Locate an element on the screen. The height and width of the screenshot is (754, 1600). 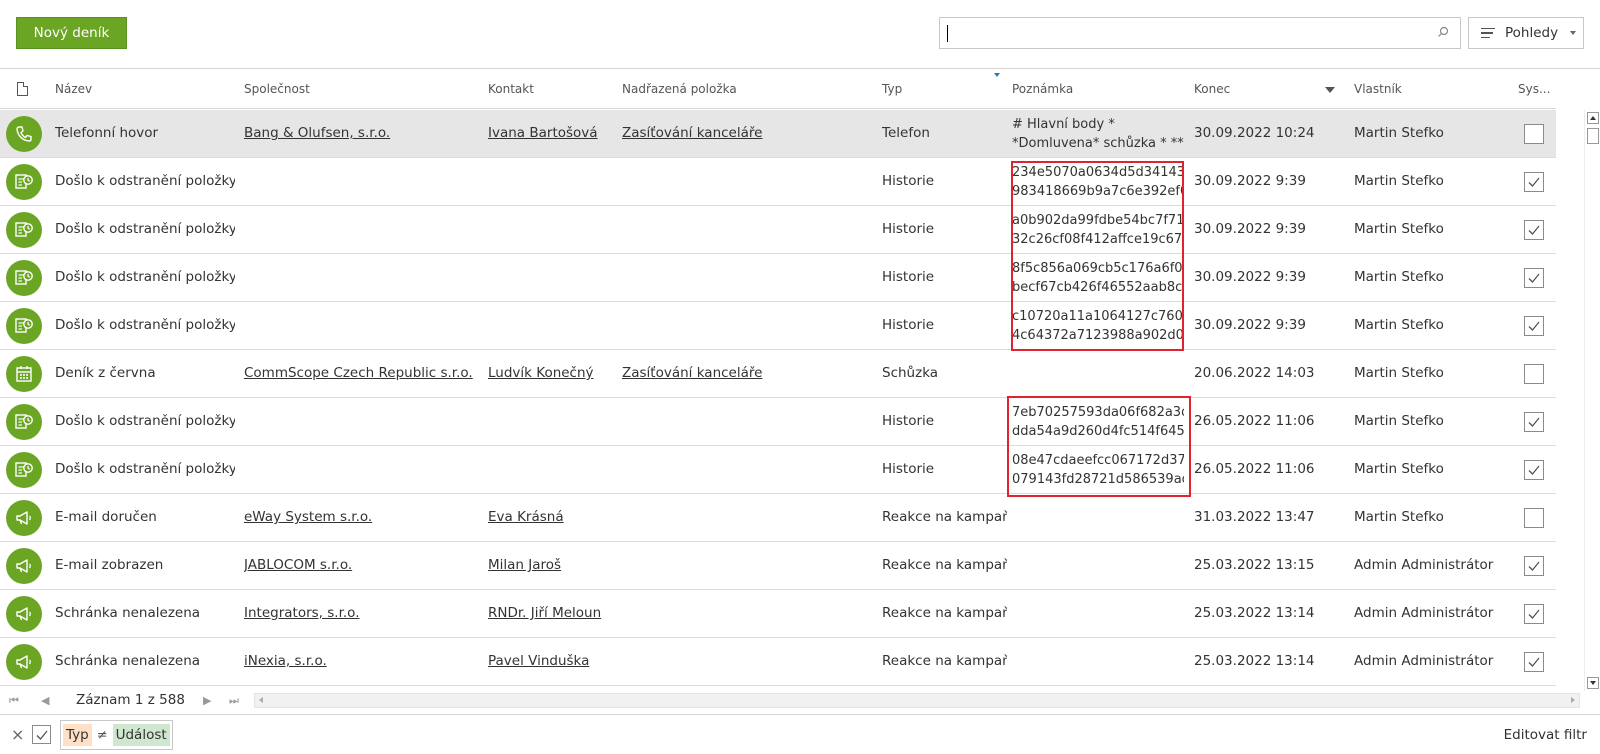
filter-icon is located at coordinates (997, 75).